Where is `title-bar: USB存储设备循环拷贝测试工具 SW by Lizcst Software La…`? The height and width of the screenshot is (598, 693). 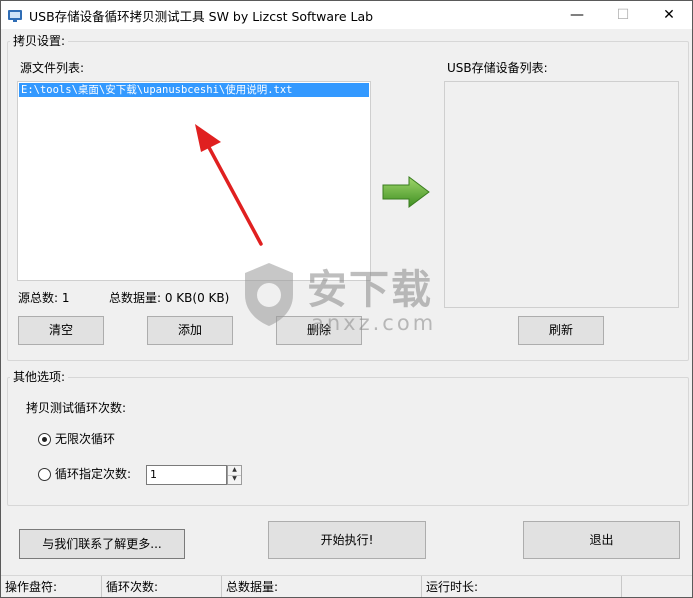
title-bar: USB存储设备循环拷贝测试工具 SW by Lizcst Software La… is located at coordinates (346, 15).